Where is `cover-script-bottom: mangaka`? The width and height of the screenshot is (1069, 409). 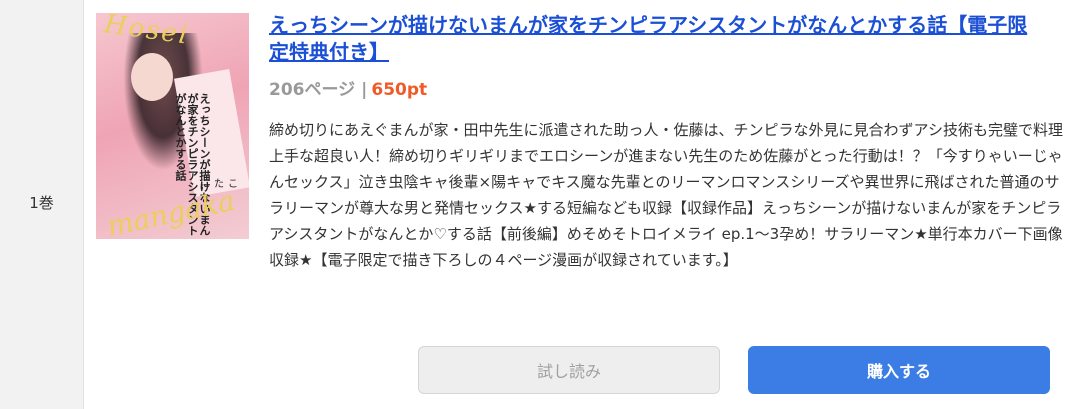
cover-script-bottom: mangaka is located at coordinates (170, 211).